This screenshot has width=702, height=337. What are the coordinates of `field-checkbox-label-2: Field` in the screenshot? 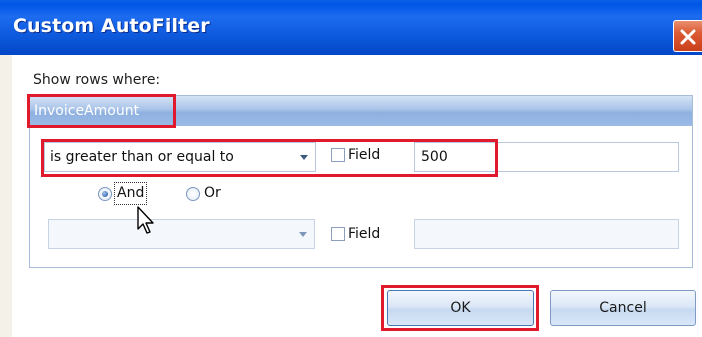 It's located at (364, 234).